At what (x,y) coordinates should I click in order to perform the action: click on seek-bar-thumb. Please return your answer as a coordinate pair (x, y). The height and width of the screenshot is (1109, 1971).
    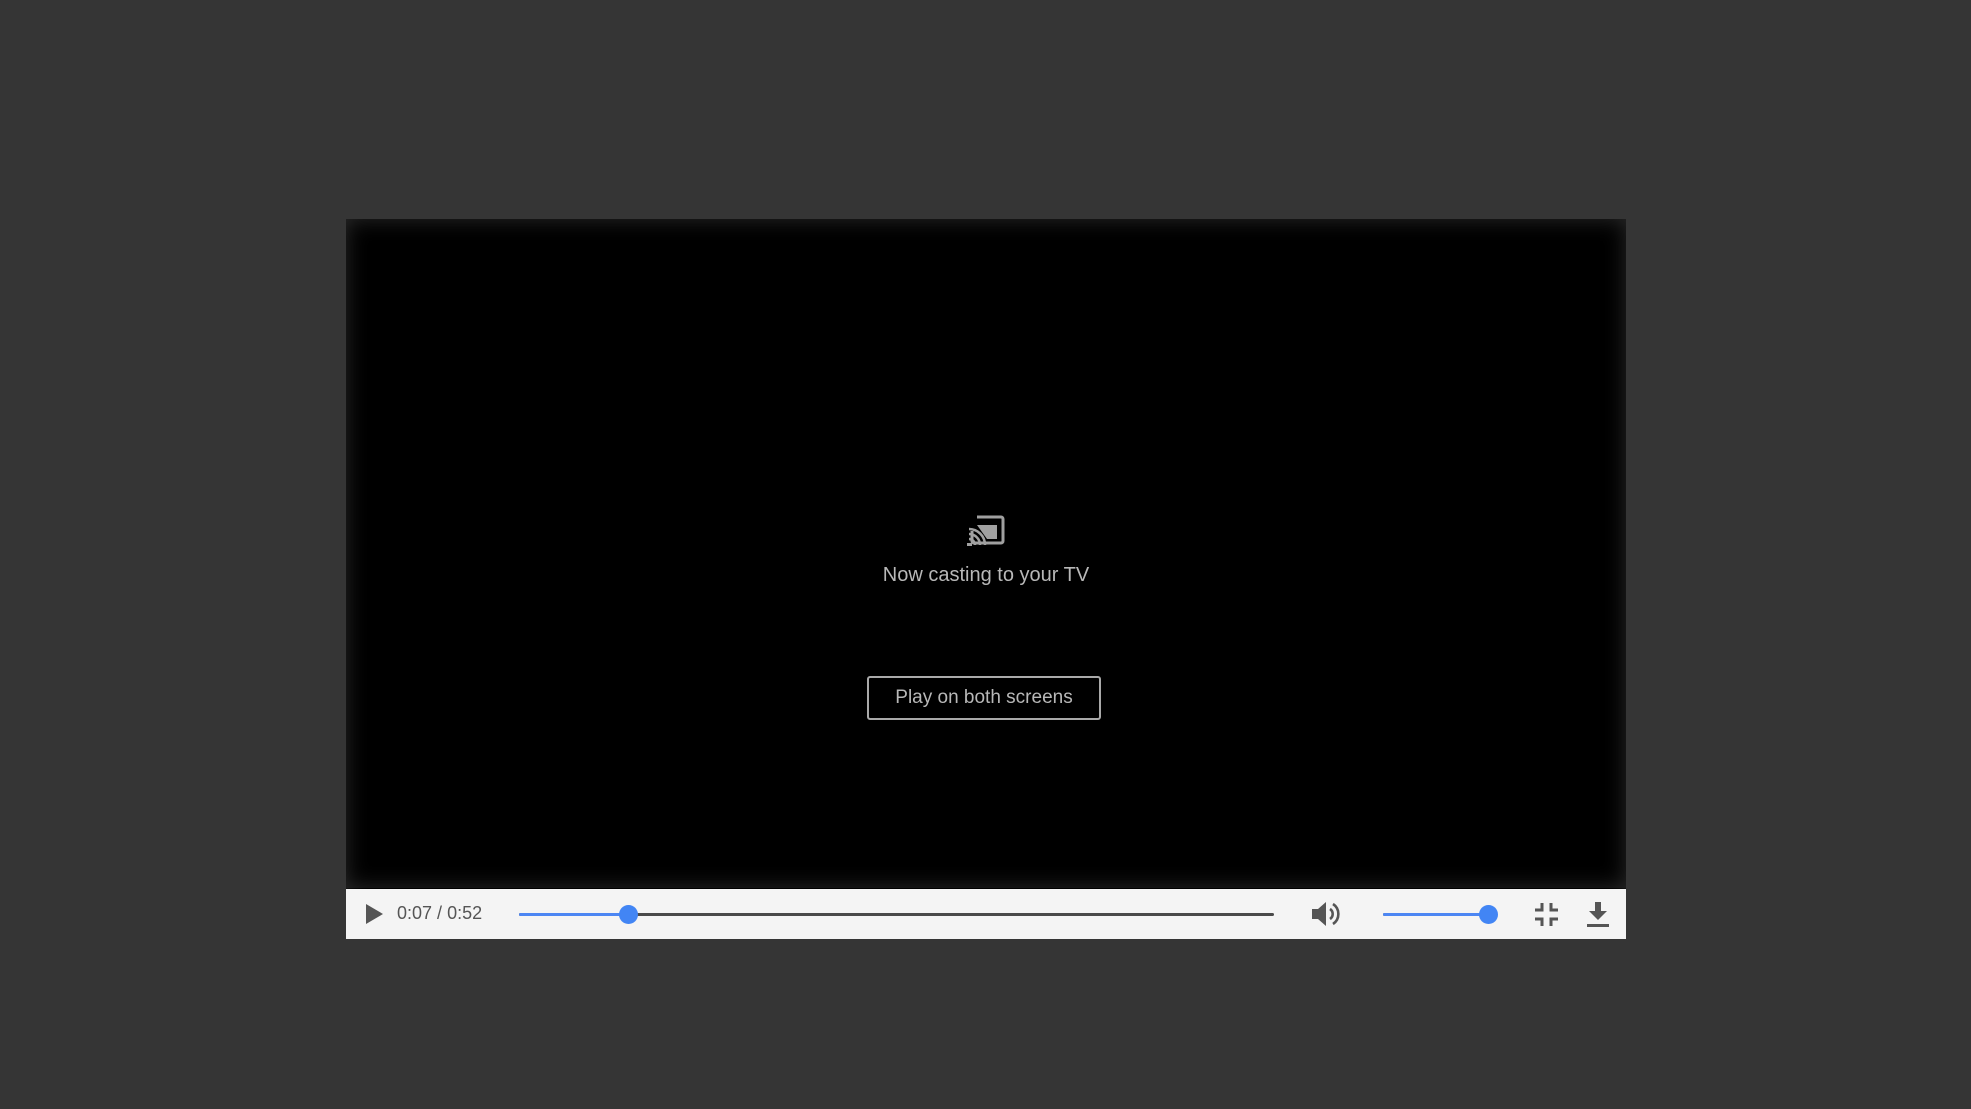
    Looking at the image, I should click on (629, 914).